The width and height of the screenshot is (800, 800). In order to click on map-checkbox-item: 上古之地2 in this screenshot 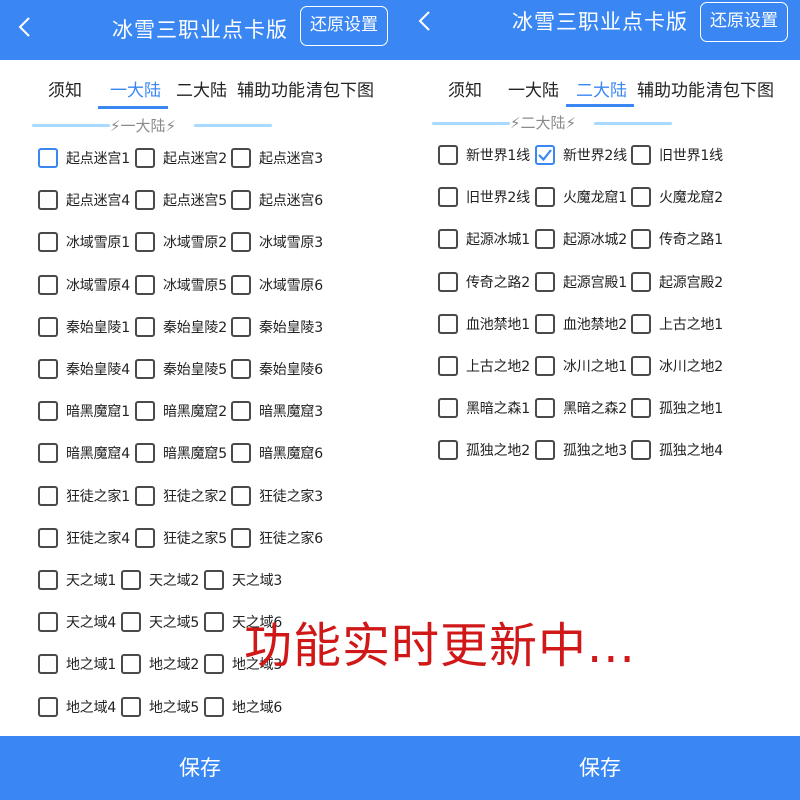, I will do `click(484, 366)`.